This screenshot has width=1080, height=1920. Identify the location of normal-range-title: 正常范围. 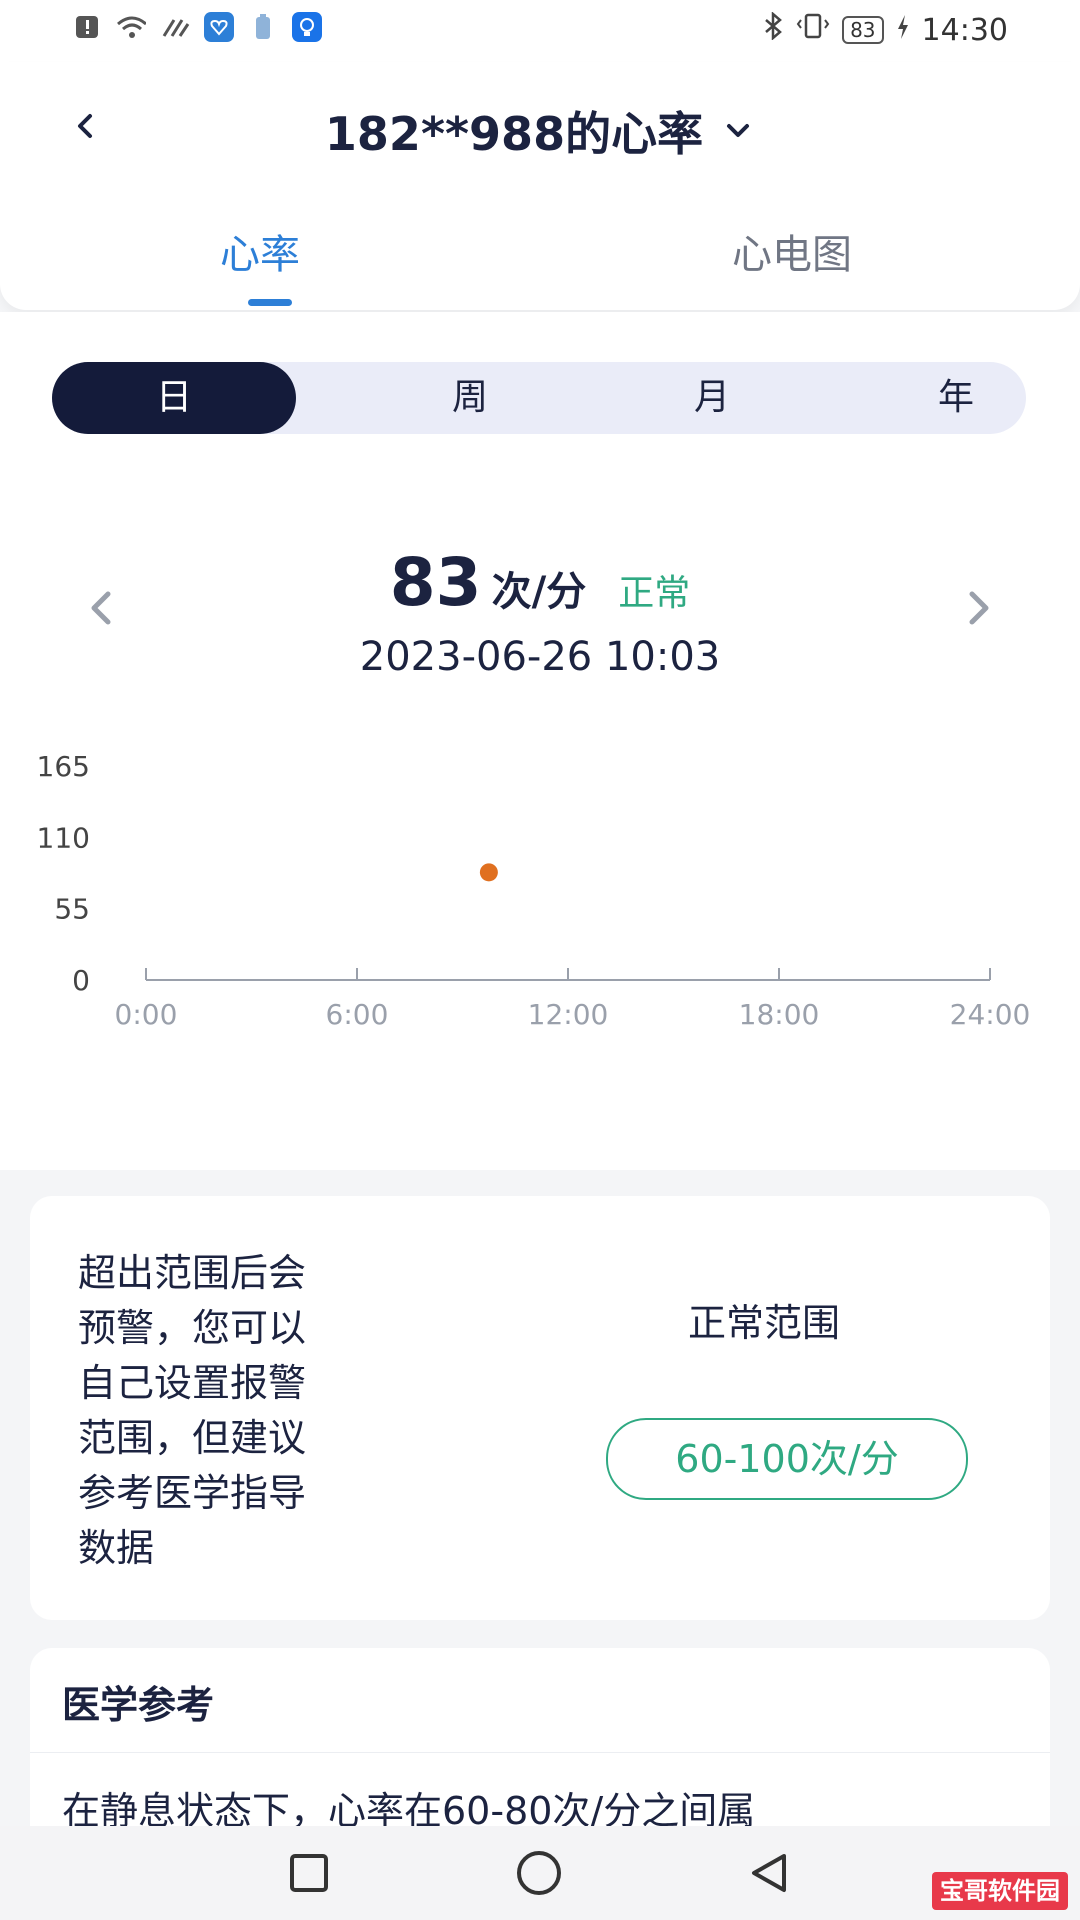
(764, 1323).